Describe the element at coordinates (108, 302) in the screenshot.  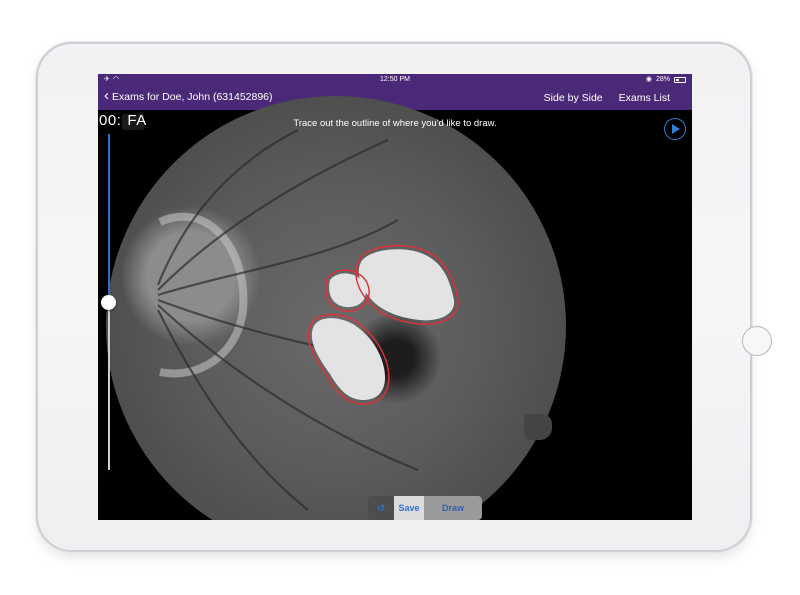
I see `frame-slider-knob` at that location.